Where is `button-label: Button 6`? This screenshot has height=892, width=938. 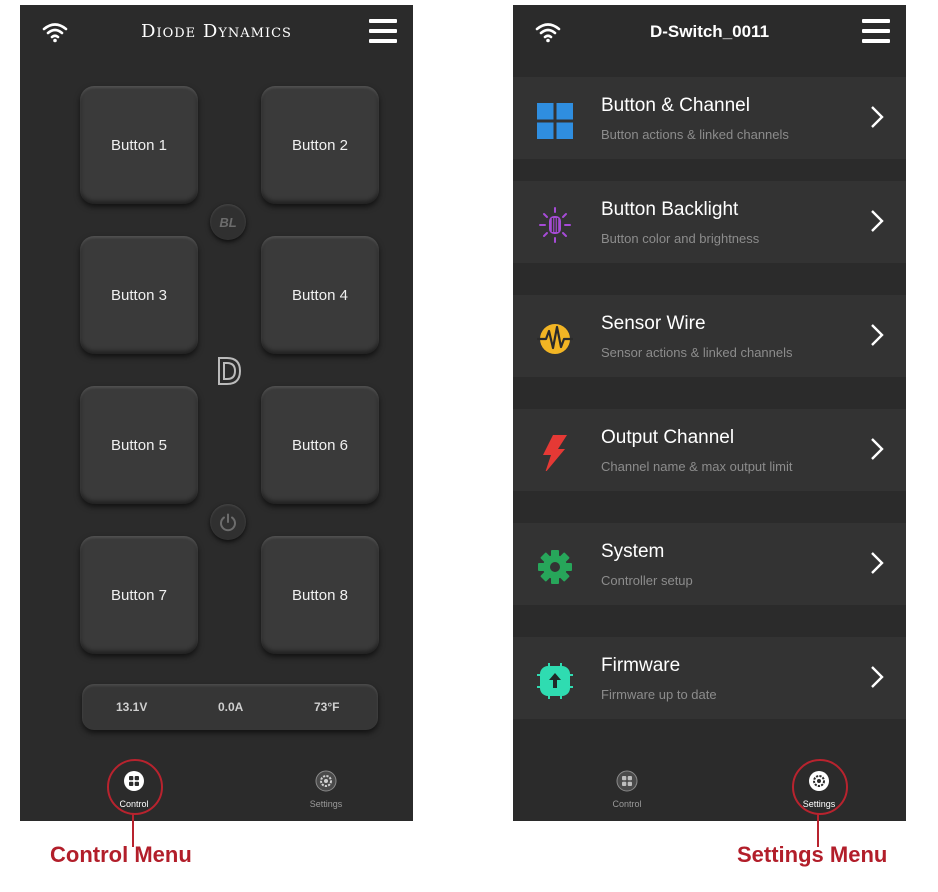
button-label: Button 6 is located at coordinates (320, 445).